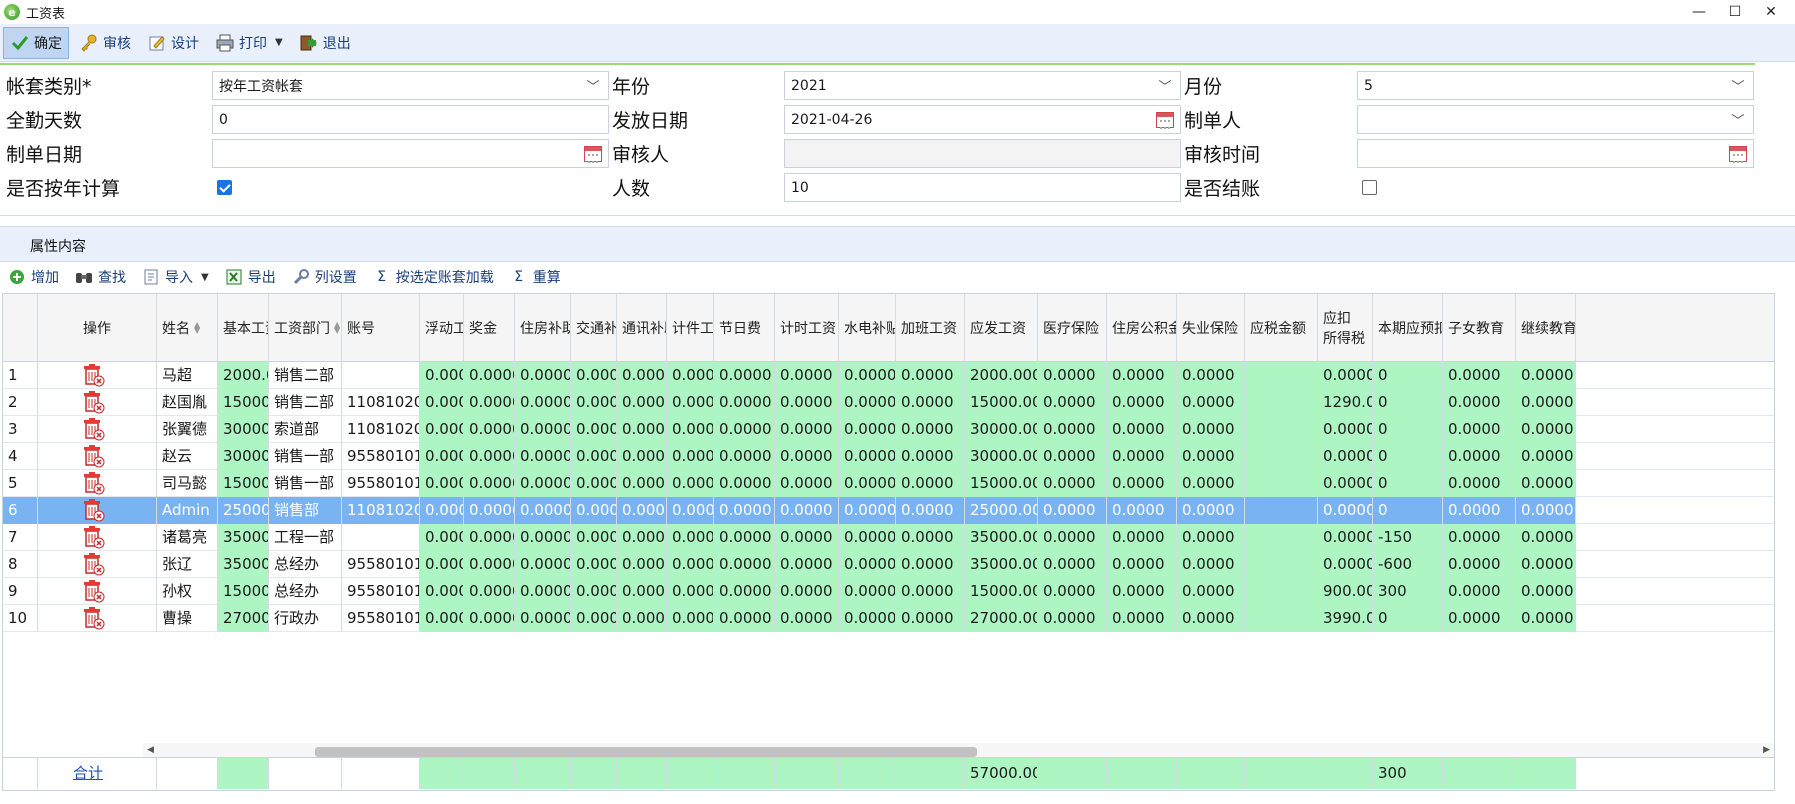 This screenshot has height=804, width=1795. What do you see at coordinates (1001, 375) in the screenshot?
I see `table-cell: 2000.0000` at bounding box center [1001, 375].